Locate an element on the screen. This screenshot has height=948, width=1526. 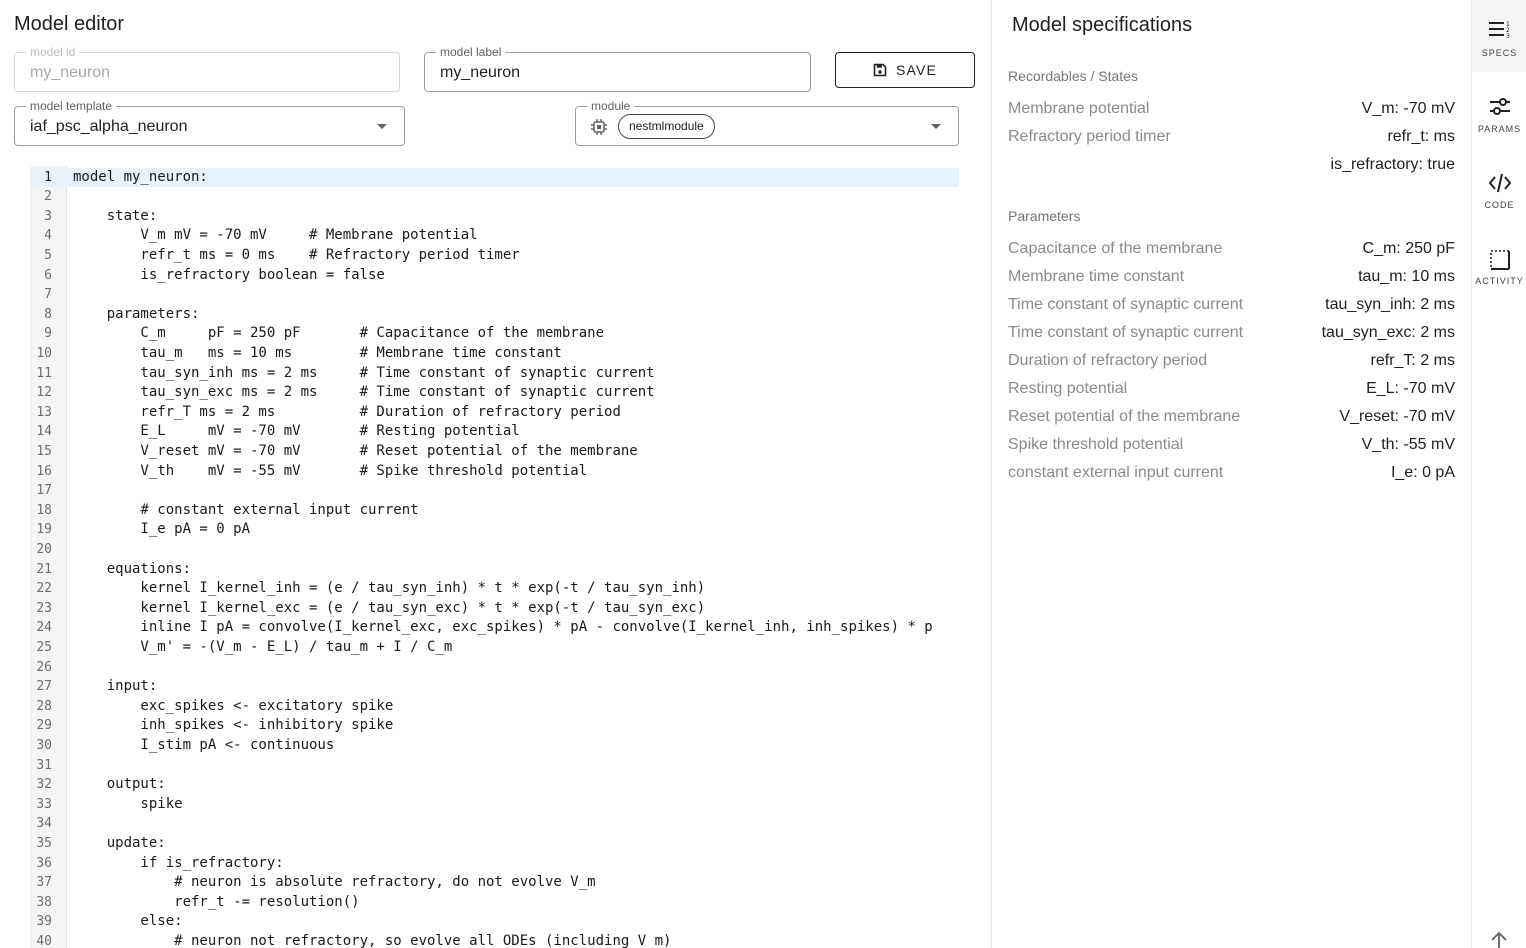
line-number: 10 is located at coordinates (44, 353).